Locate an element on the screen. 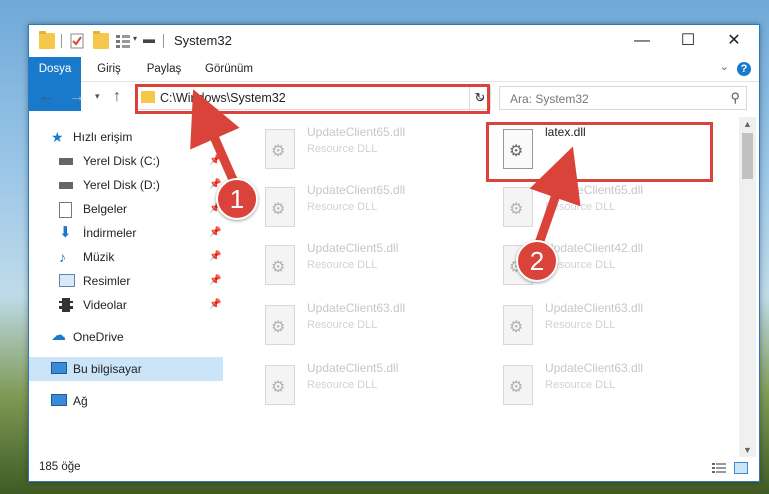 The width and height of the screenshot is (769, 494). step-badge-2: 2 is located at coordinates (537, 261).